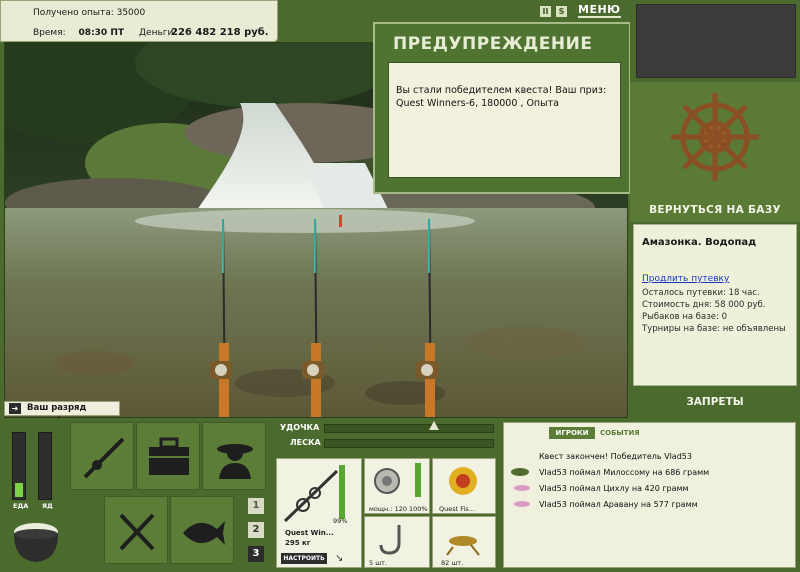  What do you see at coordinates (620, 433) in the screenshot?
I see `tab-events: СОБЫТИЯ` at bounding box center [620, 433].